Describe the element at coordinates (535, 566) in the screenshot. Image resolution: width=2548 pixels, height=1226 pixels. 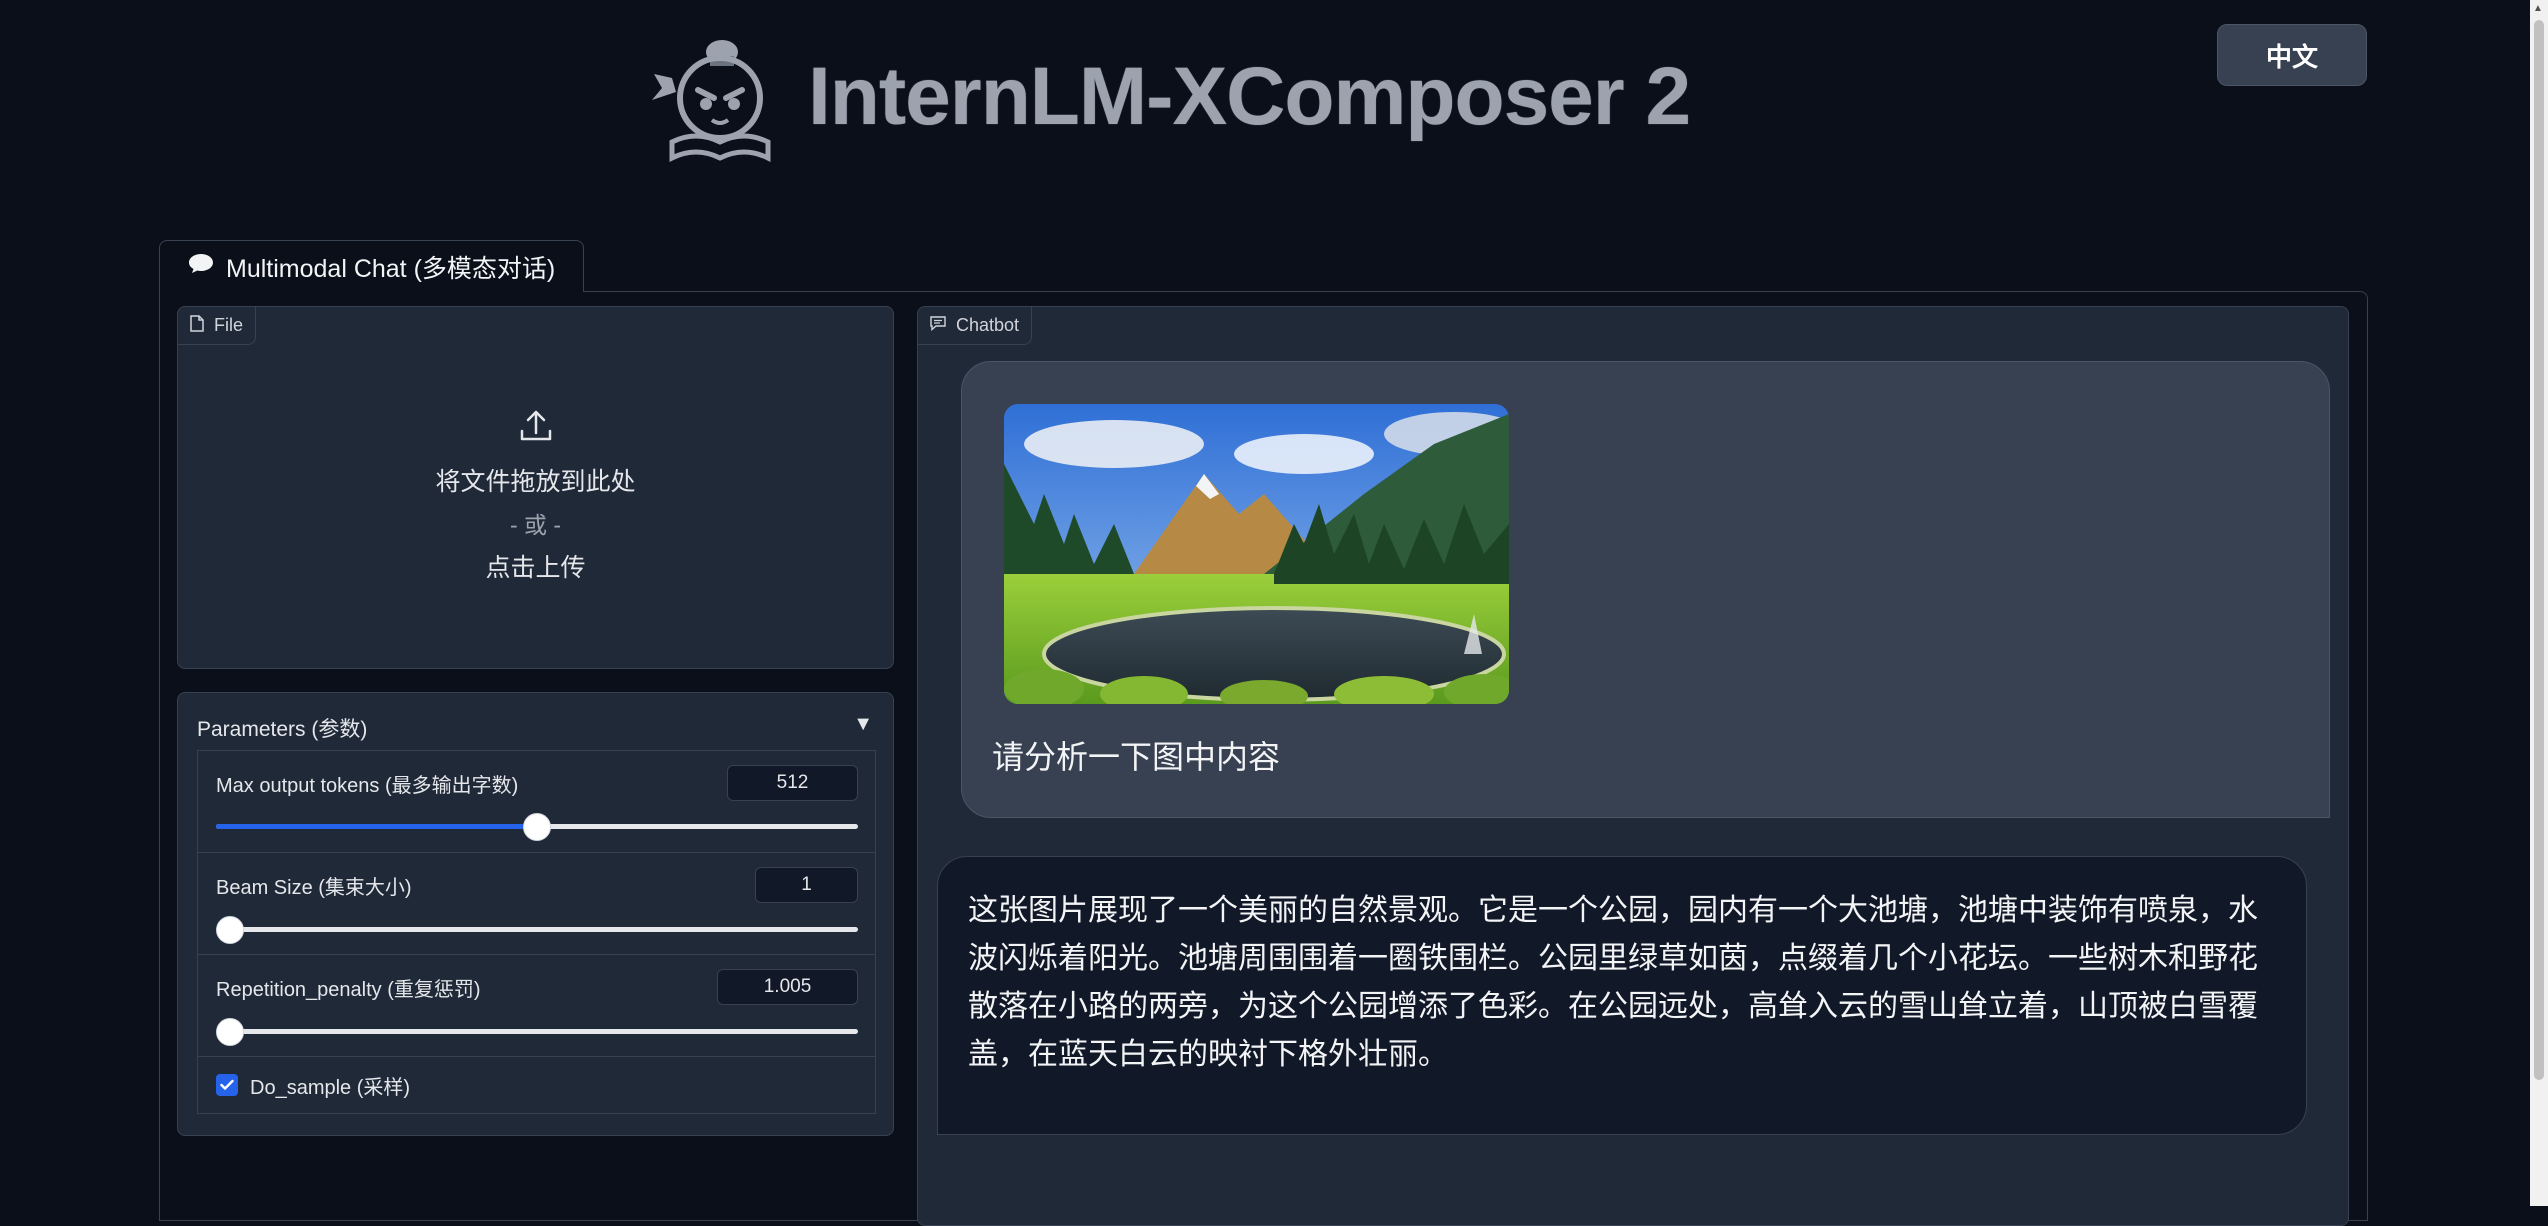
I see `click-upload-text: 点击上传` at that location.